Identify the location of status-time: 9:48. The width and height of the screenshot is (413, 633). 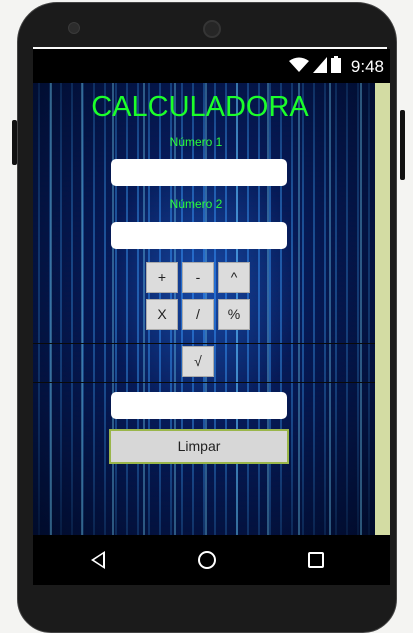
(367, 66).